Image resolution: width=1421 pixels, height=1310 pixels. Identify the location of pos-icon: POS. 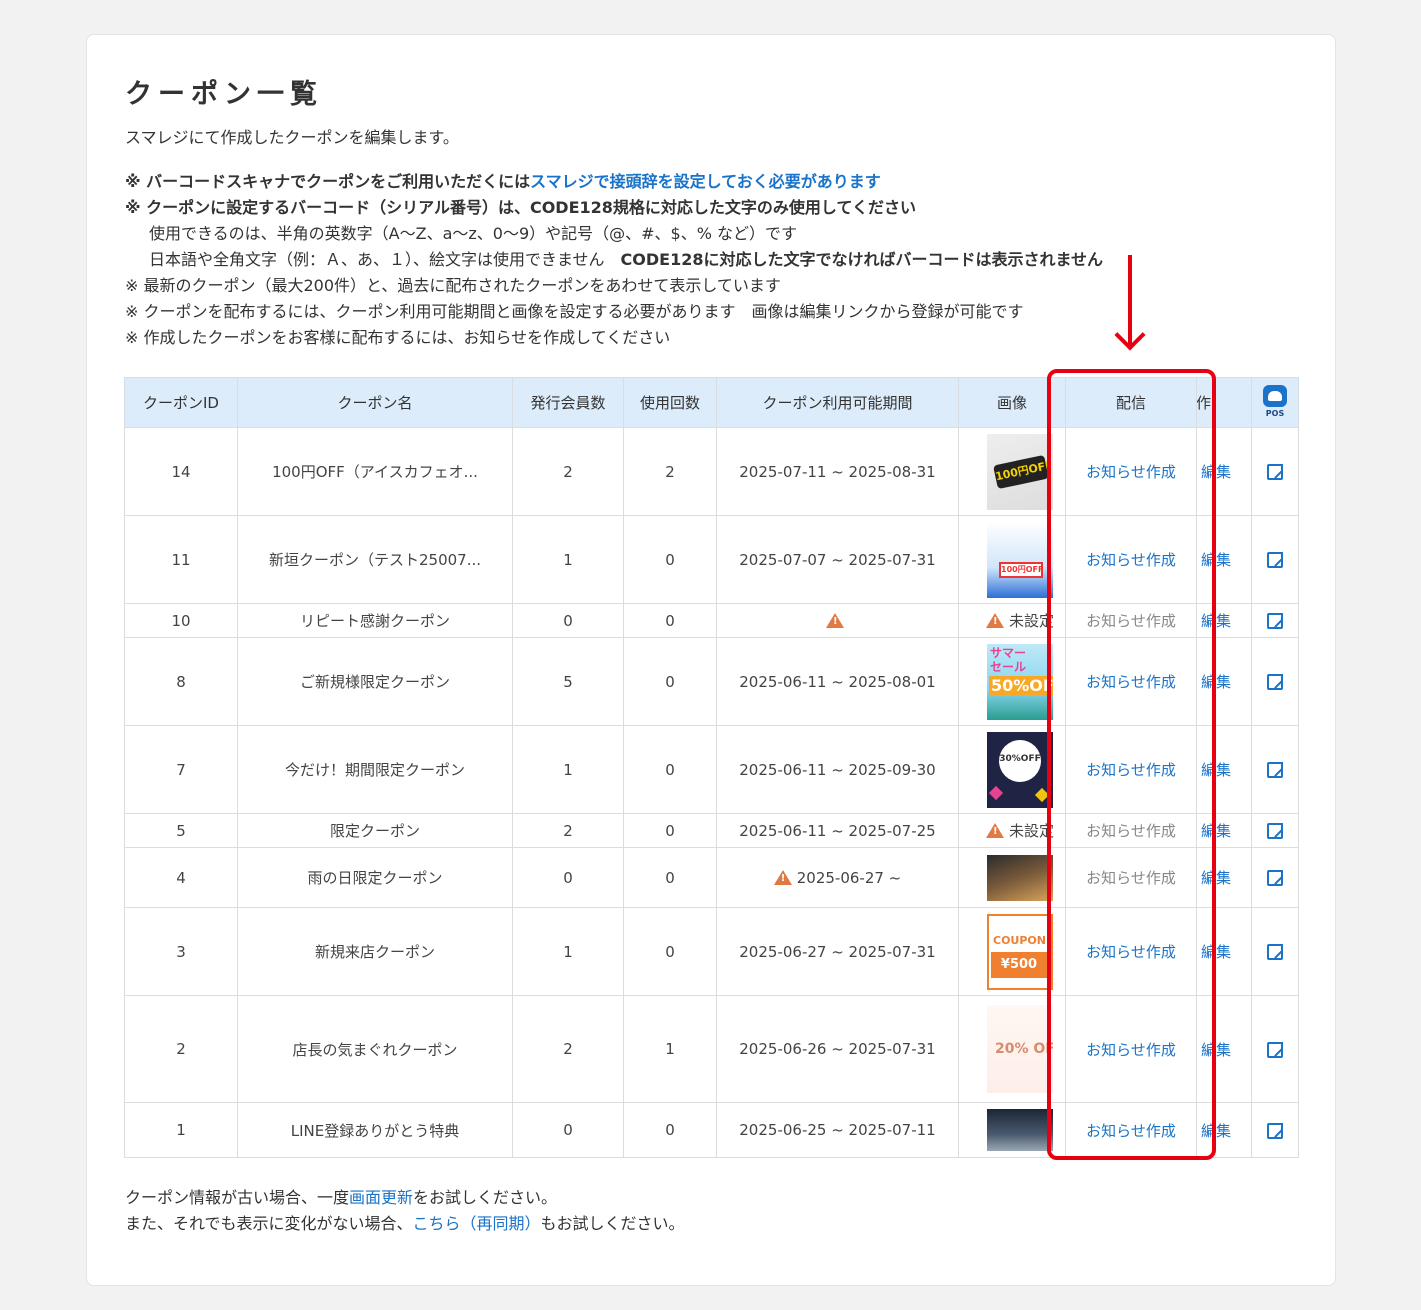
(1275, 402).